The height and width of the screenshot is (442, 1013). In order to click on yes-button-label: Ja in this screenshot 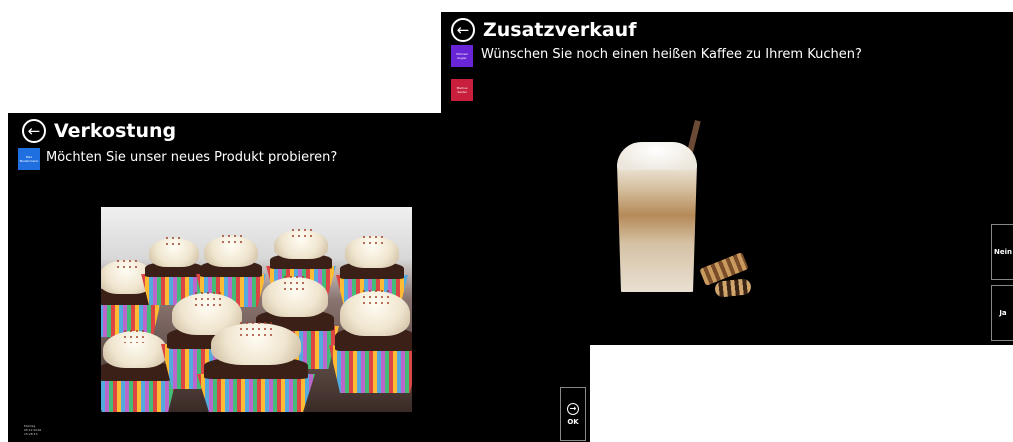, I will do `click(1003, 313)`.